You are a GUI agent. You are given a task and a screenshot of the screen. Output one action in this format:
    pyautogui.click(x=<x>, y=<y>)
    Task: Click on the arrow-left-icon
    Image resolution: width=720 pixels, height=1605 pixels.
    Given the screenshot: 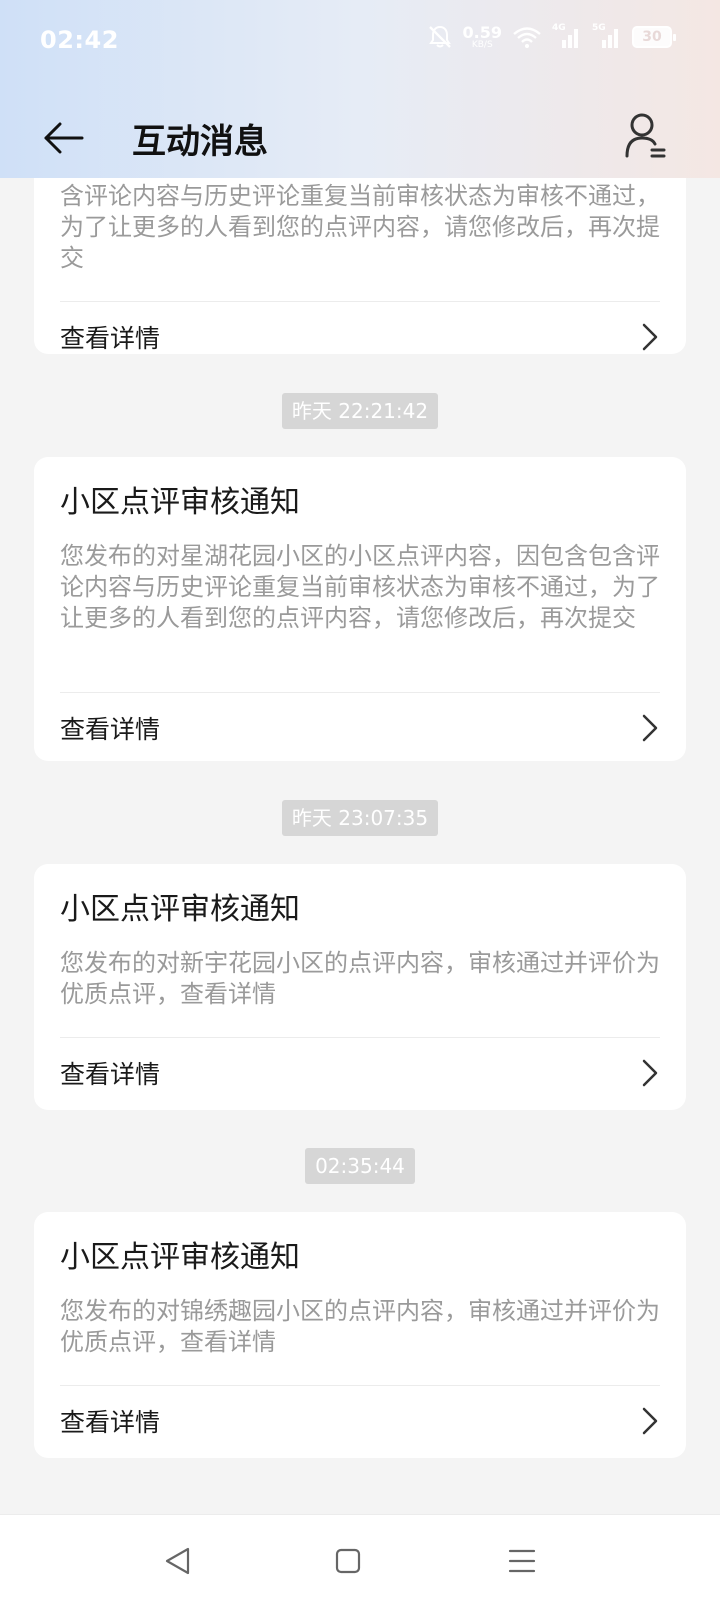 What is the action you would take?
    pyautogui.click(x=64, y=138)
    